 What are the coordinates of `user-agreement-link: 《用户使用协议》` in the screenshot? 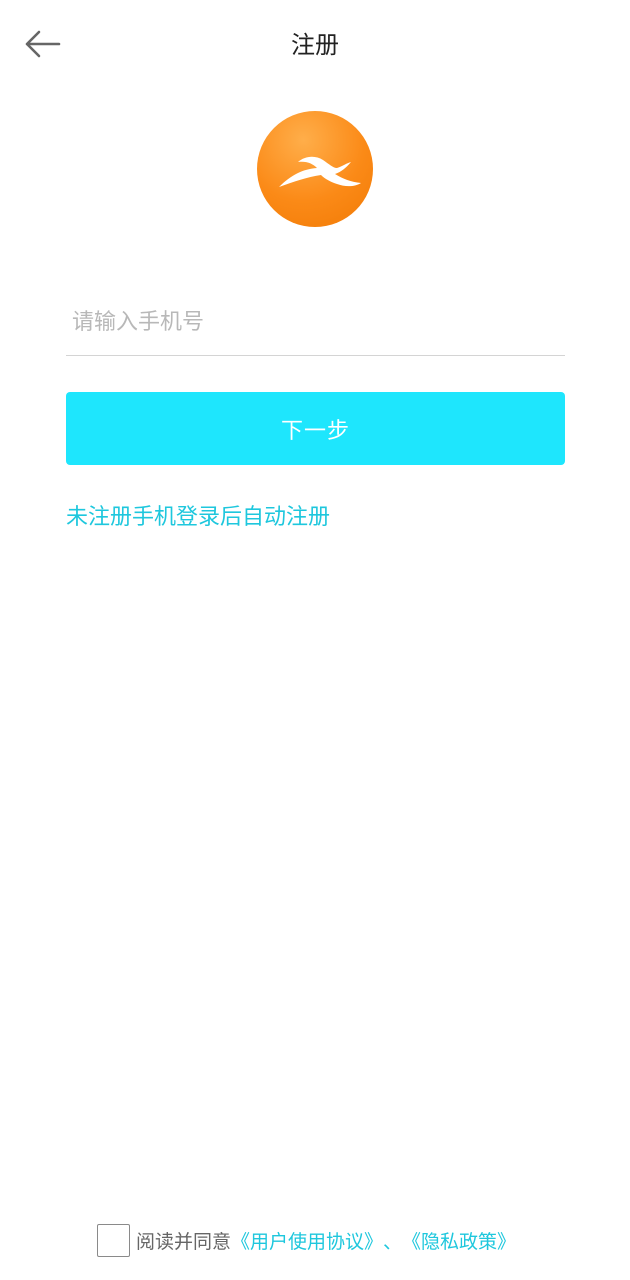 It's located at (307, 1240).